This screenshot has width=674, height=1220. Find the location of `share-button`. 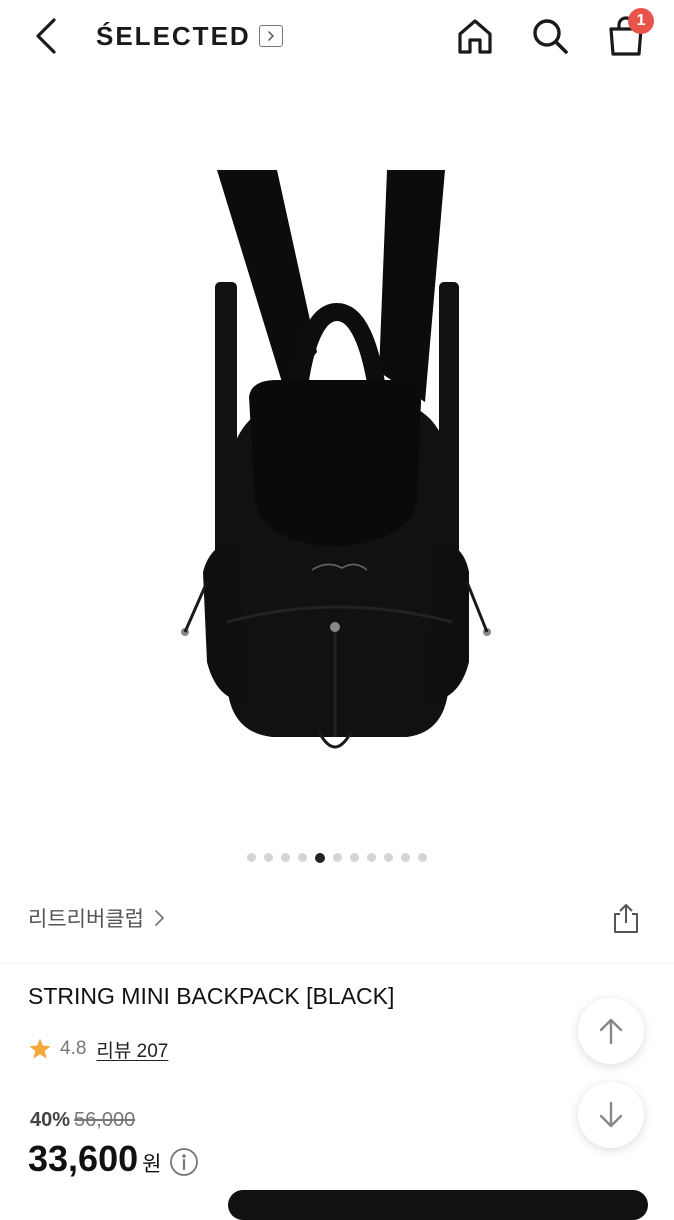

share-button is located at coordinates (626, 918).